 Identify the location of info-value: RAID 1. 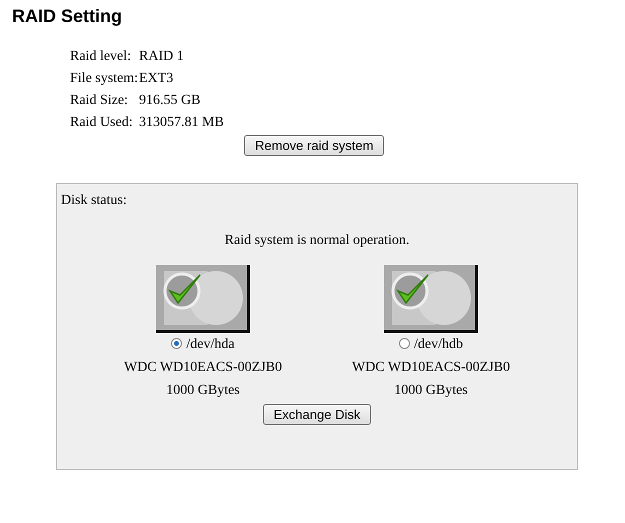
(161, 57).